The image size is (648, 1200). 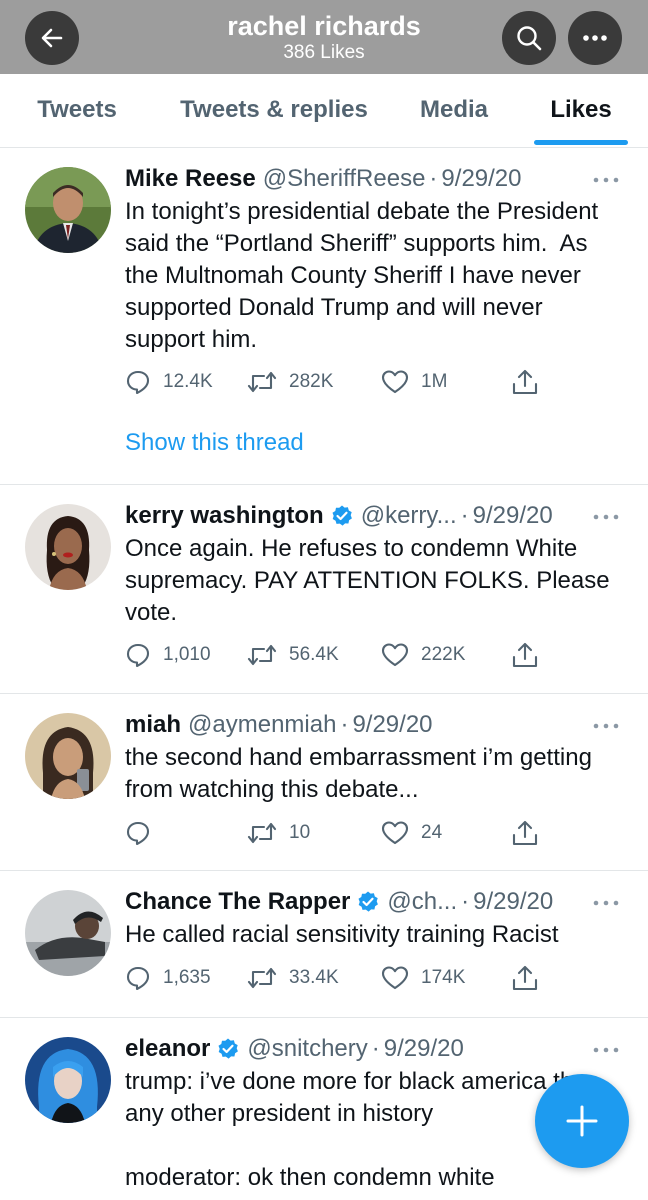 What do you see at coordinates (224, 516) in the screenshot?
I see `display-name: kerry washington` at bounding box center [224, 516].